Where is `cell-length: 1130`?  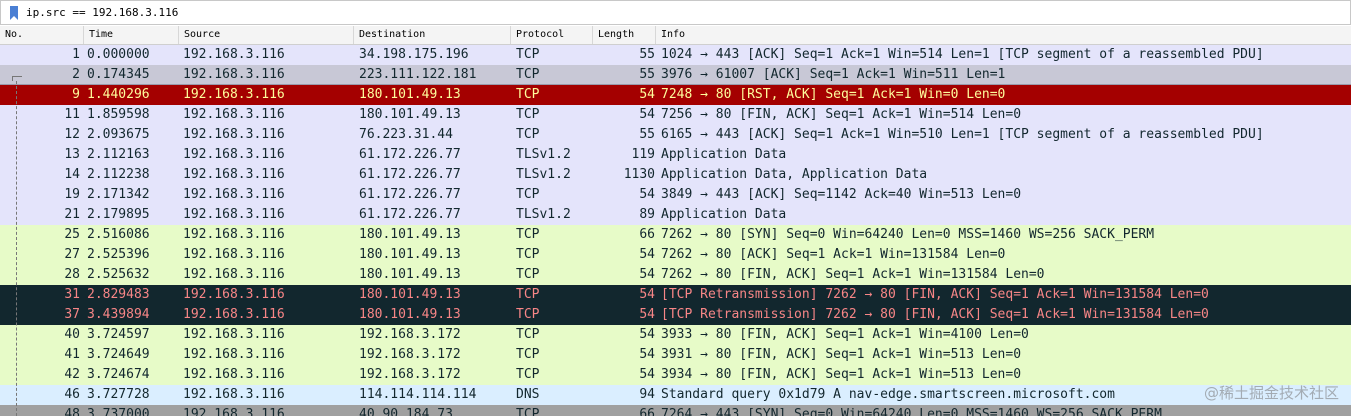 cell-length: 1130 is located at coordinates (639, 174).